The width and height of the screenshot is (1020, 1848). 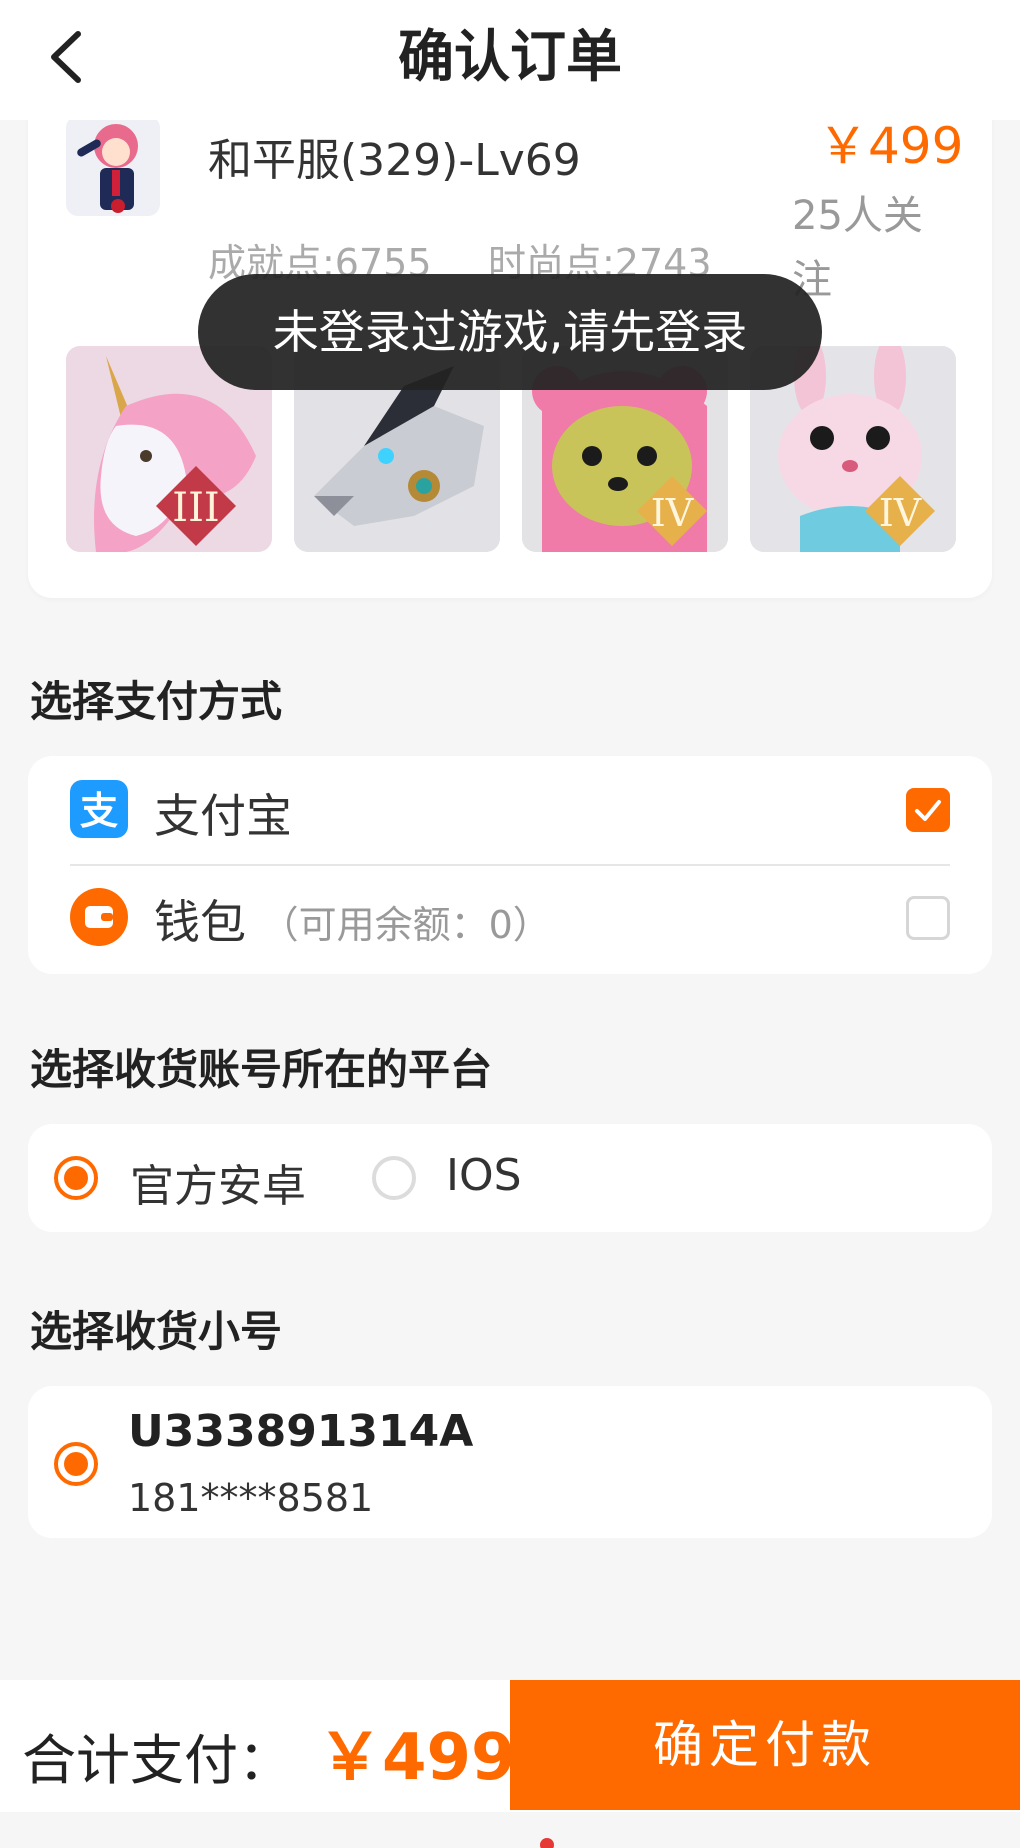 What do you see at coordinates (510, 332) in the screenshot?
I see `login-toast: 未登录过游戏,请先登录` at bounding box center [510, 332].